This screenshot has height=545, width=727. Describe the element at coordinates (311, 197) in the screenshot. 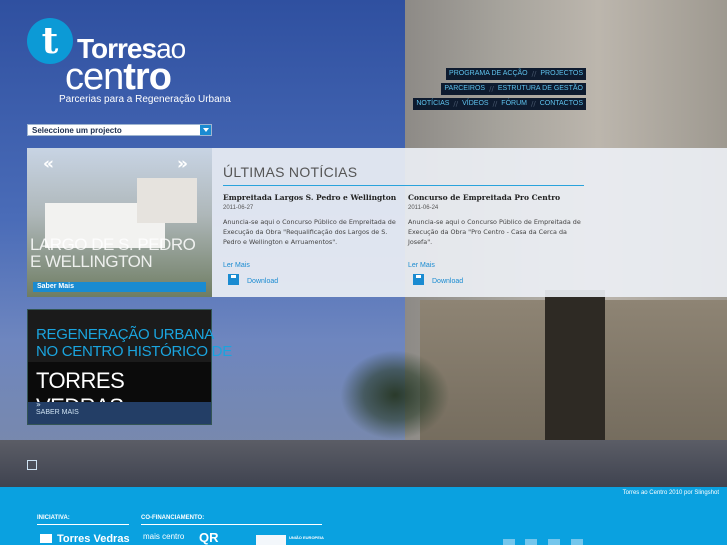

I see `article-title: Empreitada Largos S. Pedro e Wellington` at that location.